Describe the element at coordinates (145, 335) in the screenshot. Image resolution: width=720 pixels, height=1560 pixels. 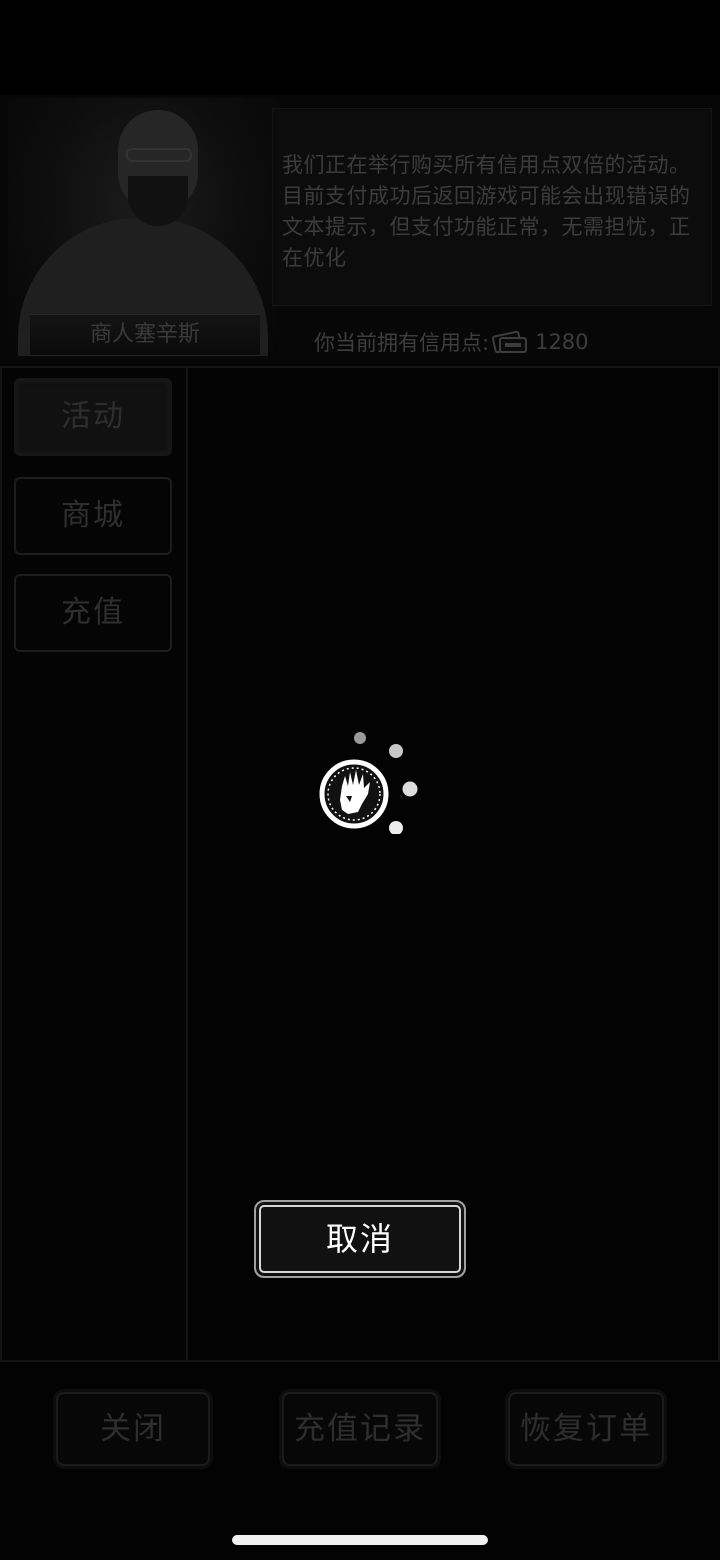
I see `merchant-name: 商人塞辛斯` at that location.